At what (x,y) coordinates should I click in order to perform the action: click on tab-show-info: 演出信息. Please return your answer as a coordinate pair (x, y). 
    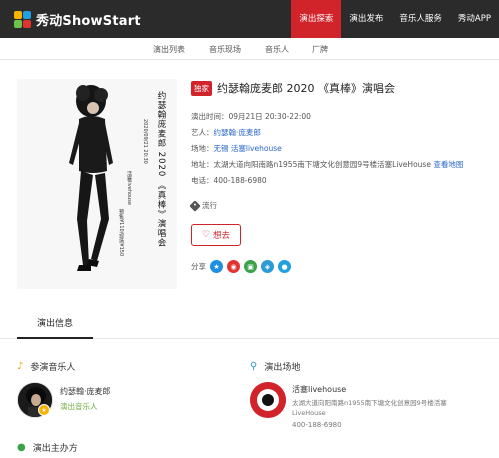
    Looking at the image, I should click on (55, 323).